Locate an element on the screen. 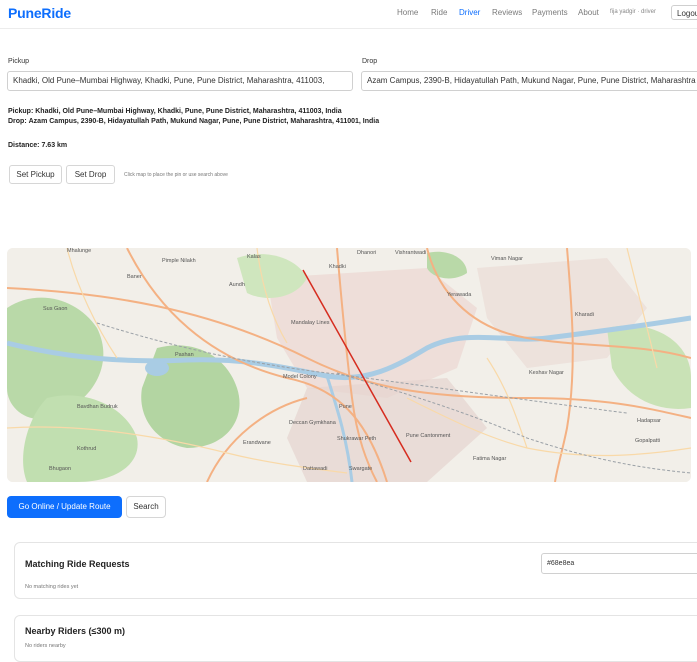 The image size is (697, 662). nav-item-reviews: Reviews is located at coordinates (507, 12).